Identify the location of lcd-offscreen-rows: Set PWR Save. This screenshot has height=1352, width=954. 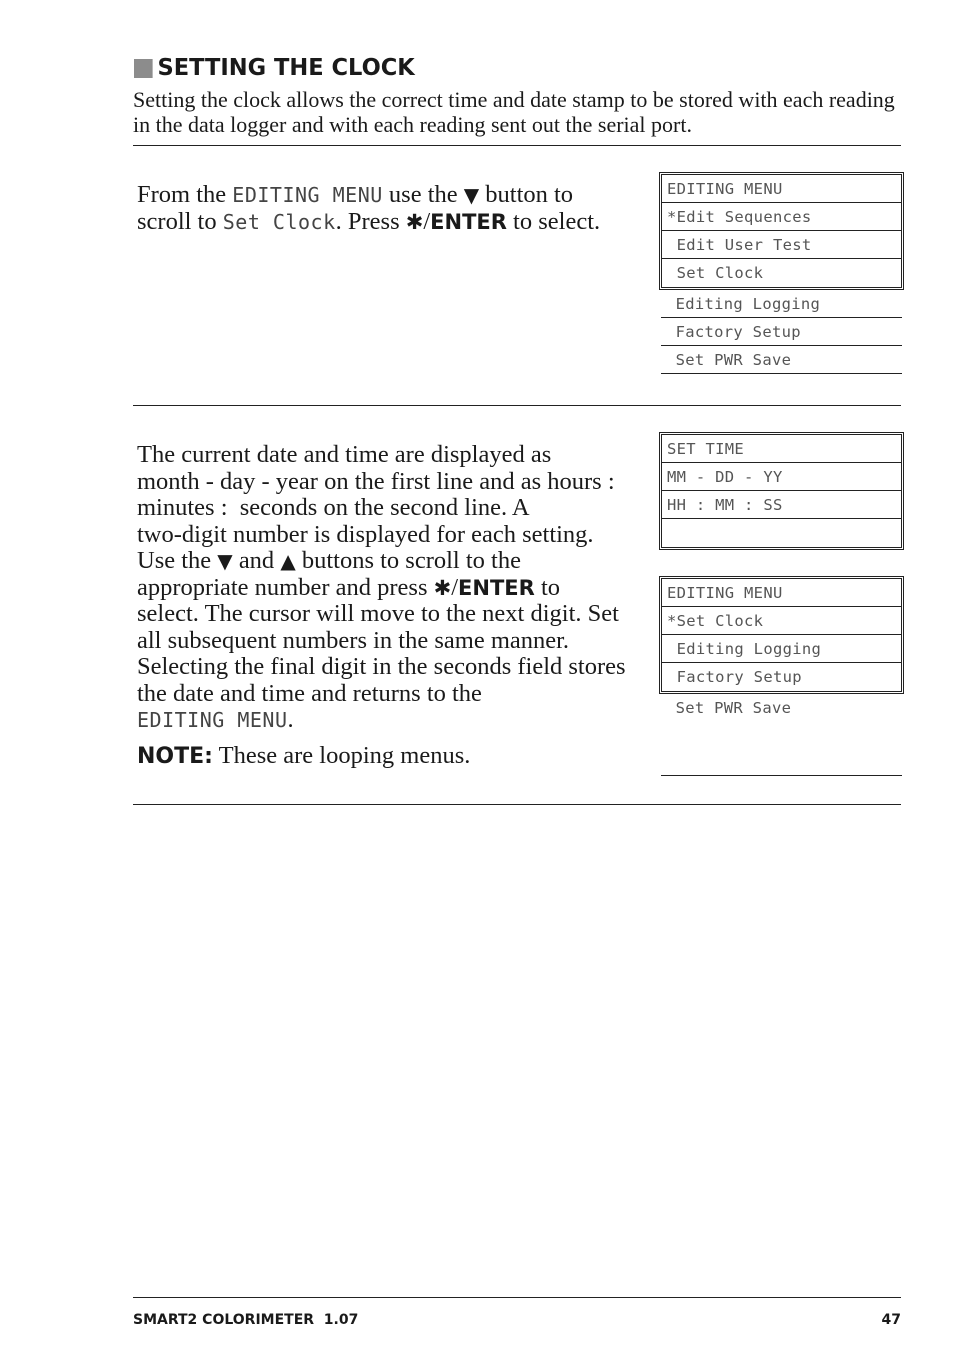
(781, 708).